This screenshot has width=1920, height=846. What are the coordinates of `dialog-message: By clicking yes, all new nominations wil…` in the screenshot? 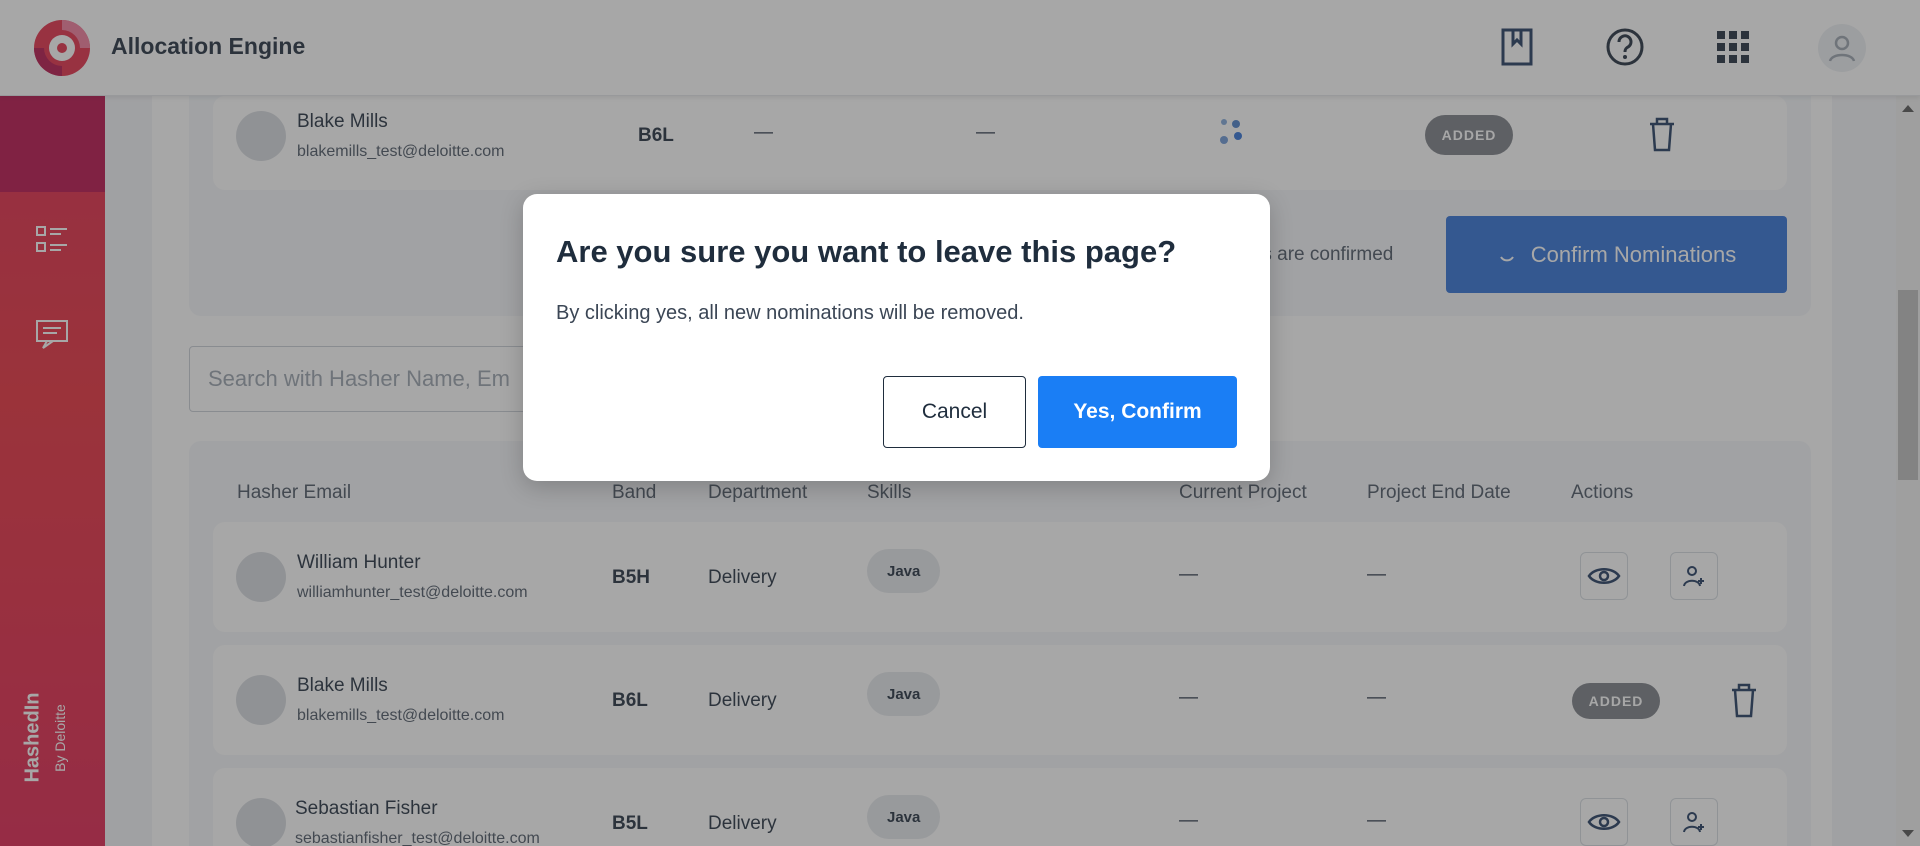 It's located at (790, 313).